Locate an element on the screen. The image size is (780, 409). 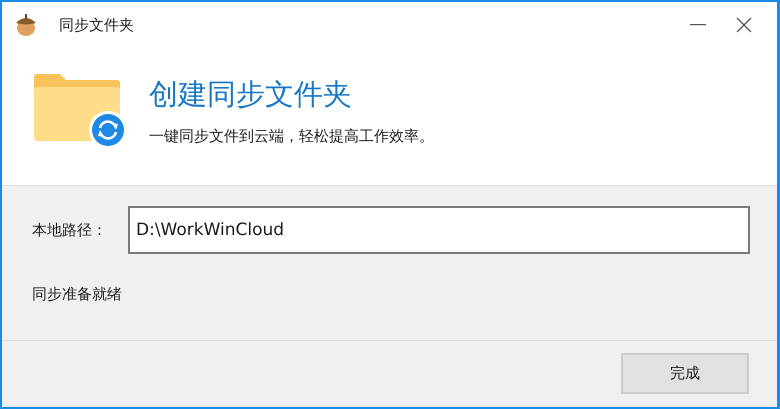
path-field: D:\WorkWinCloud is located at coordinates (439, 230).